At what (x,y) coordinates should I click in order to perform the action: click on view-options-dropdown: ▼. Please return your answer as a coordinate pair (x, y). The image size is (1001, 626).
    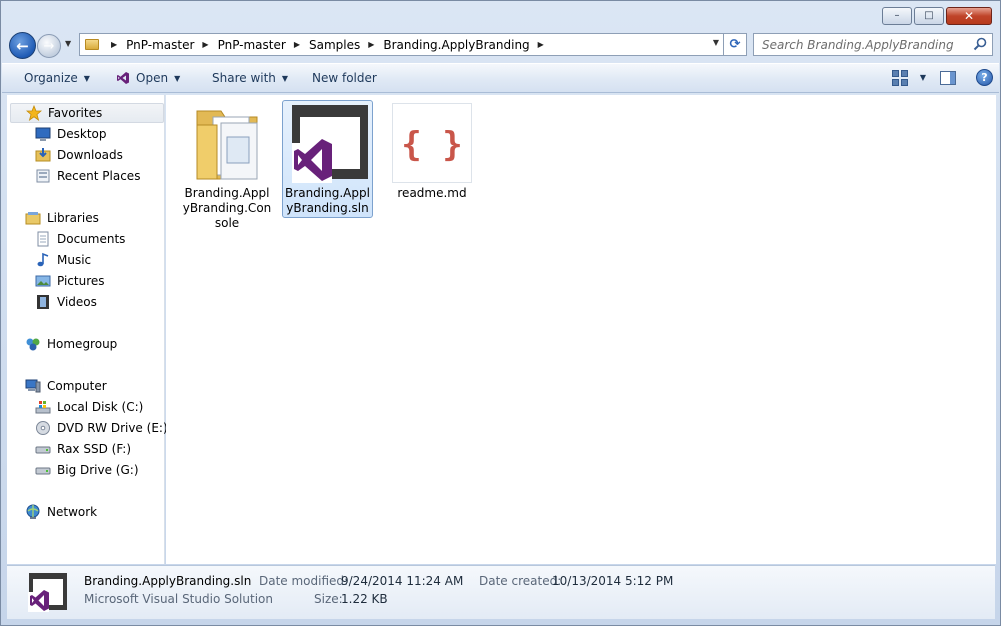
    Looking at the image, I should click on (923, 77).